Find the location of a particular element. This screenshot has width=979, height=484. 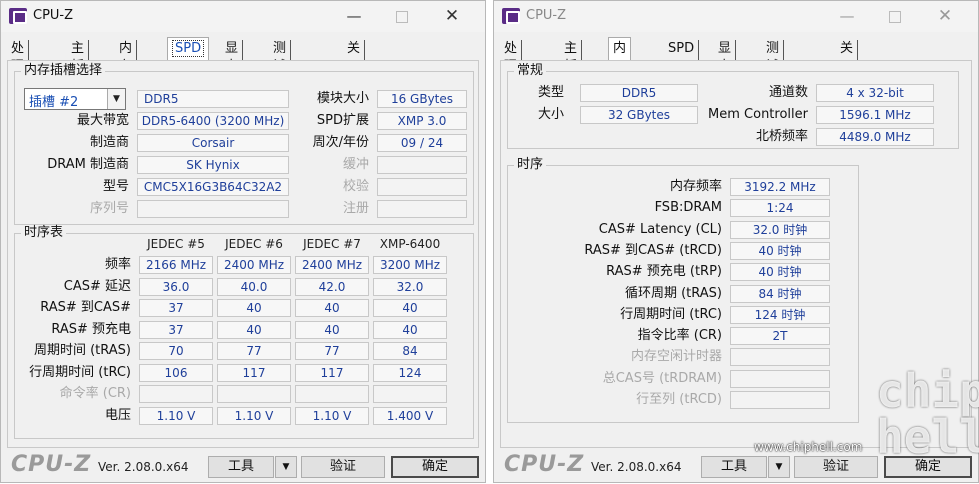

timing-cell: 117 is located at coordinates (254, 372).